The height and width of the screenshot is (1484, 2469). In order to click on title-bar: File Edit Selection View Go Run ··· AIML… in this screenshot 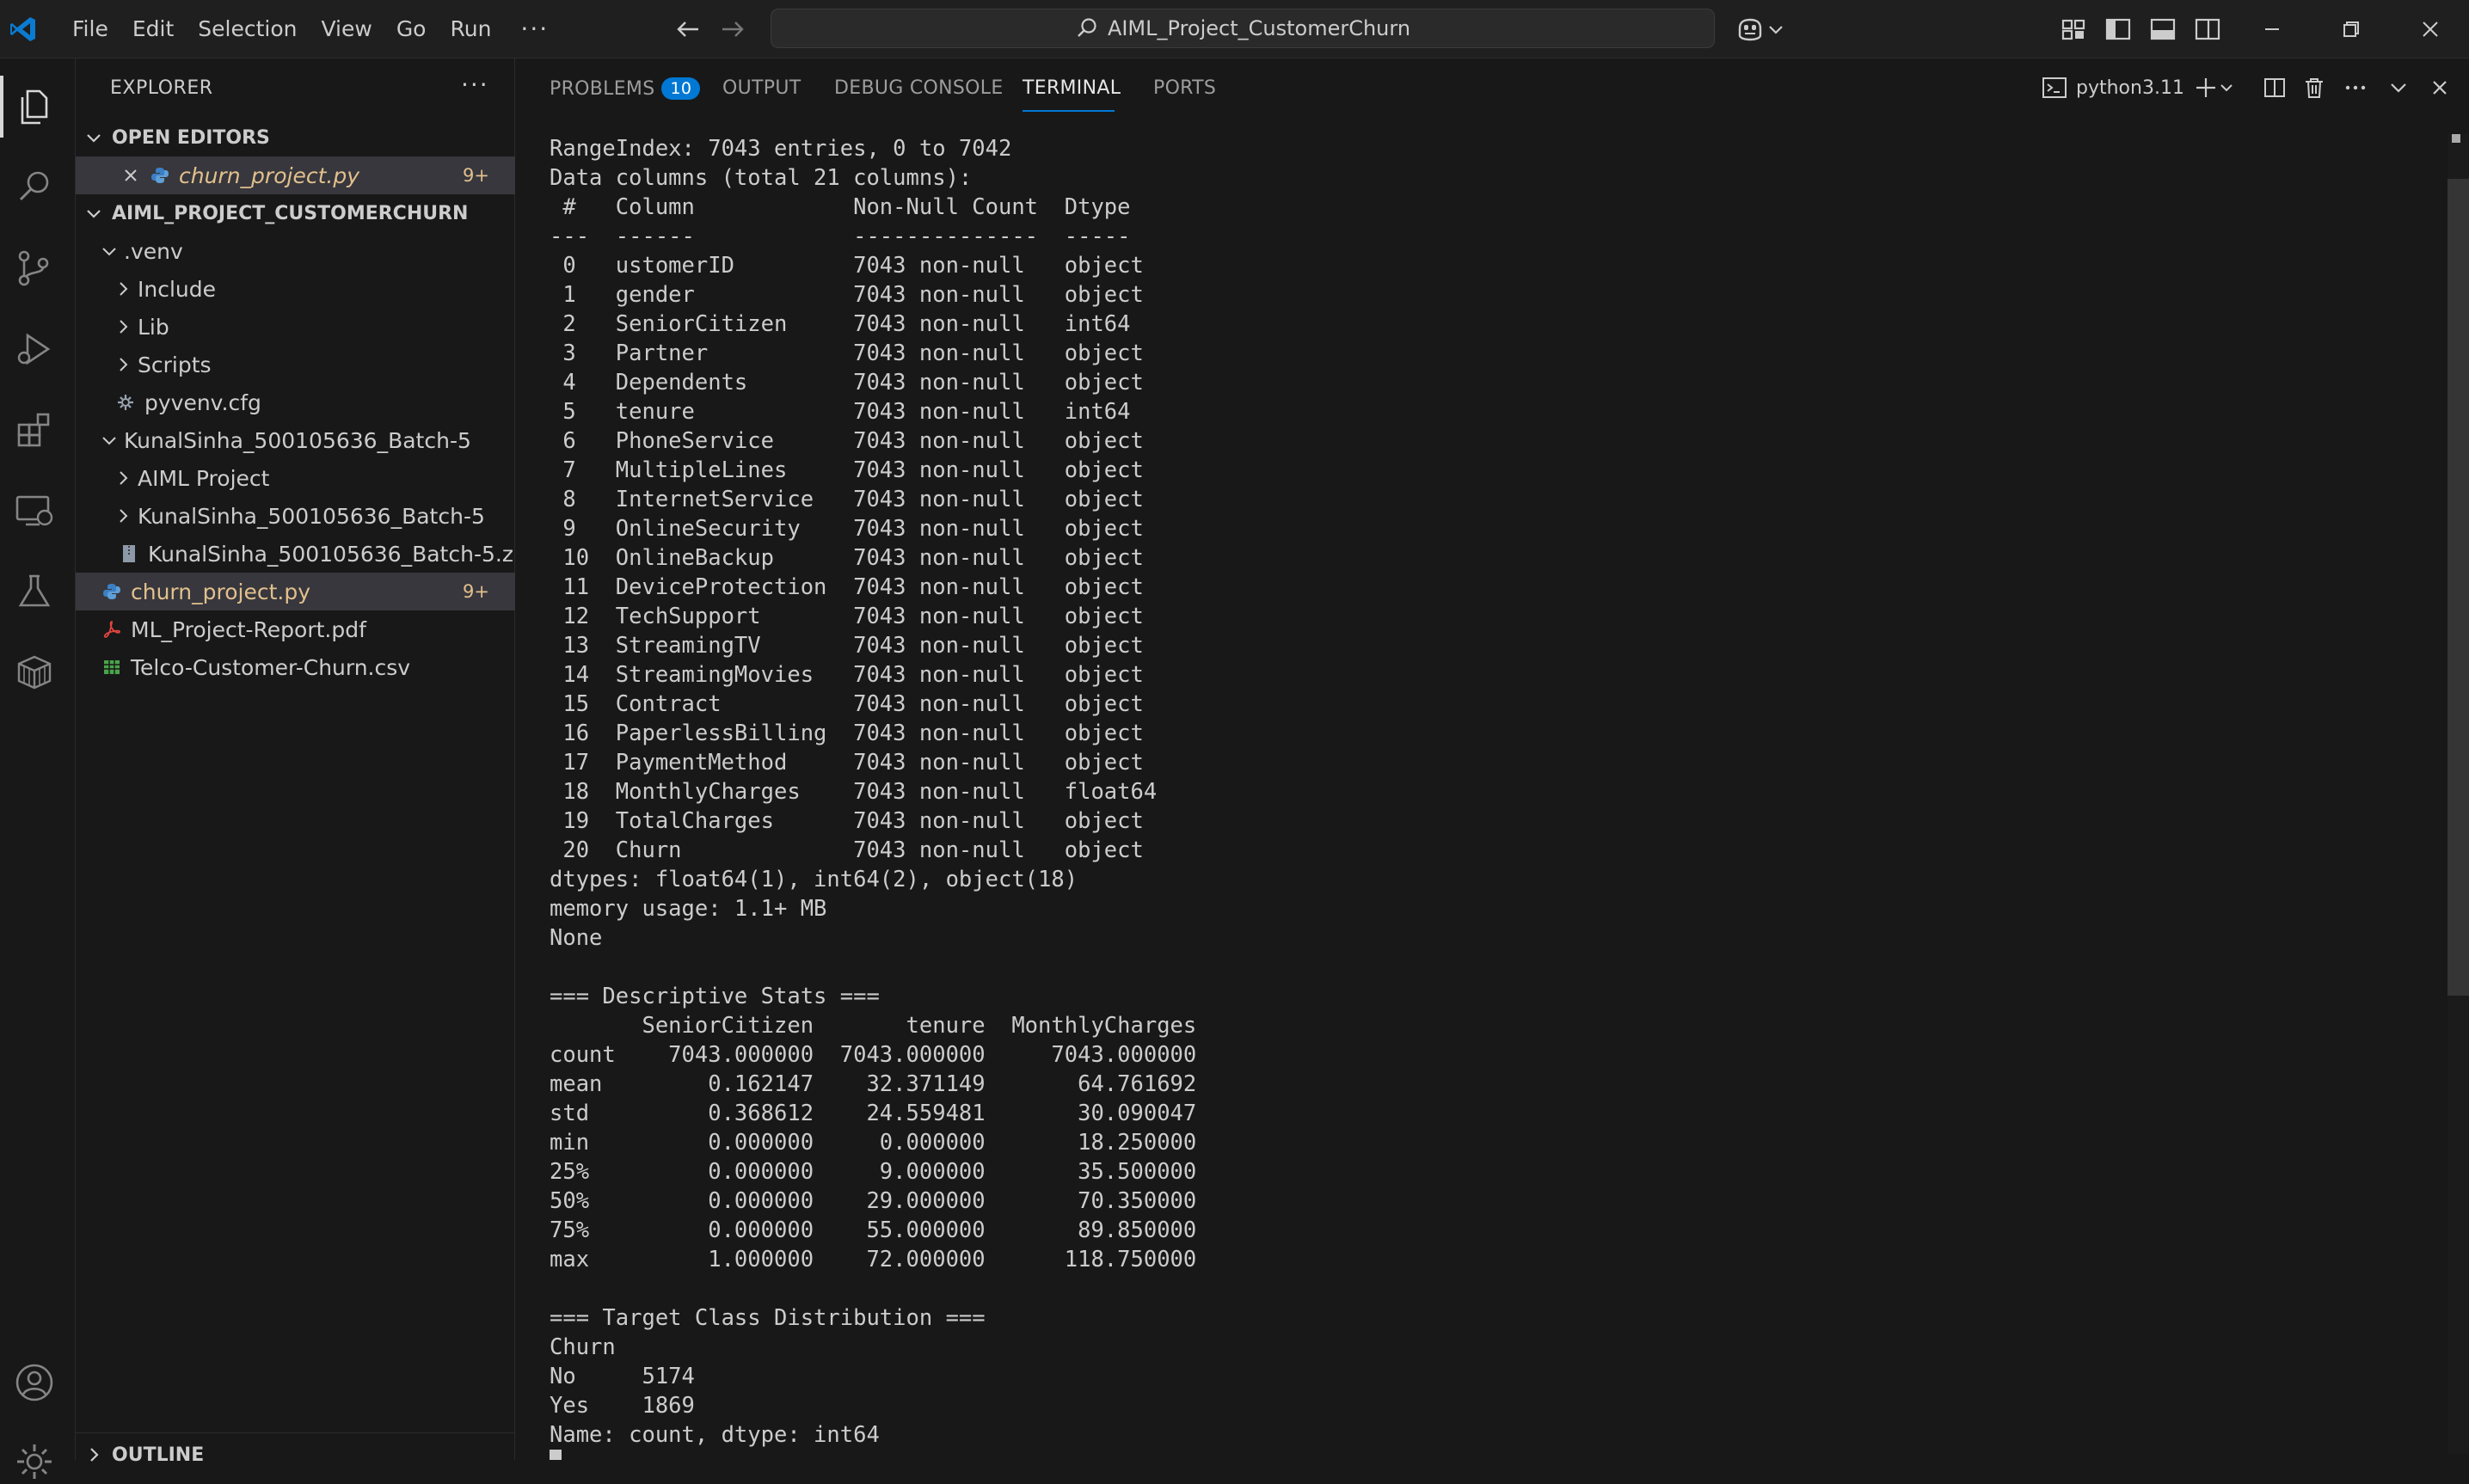, I will do `click(1234, 29)`.